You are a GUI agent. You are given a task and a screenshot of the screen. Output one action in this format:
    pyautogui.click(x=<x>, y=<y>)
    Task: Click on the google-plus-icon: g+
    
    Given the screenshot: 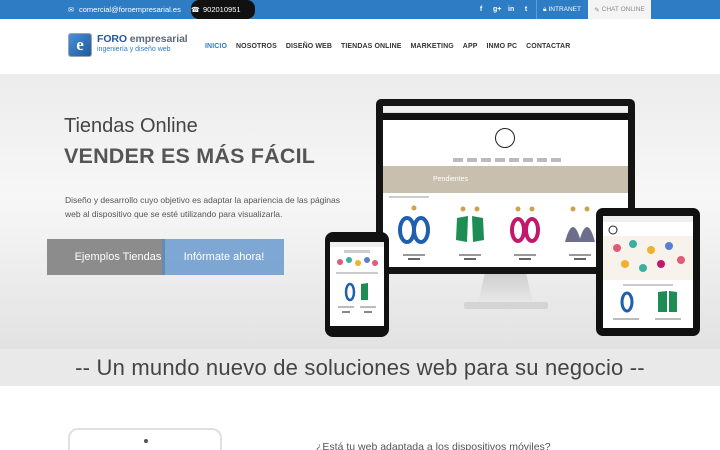 What is the action you would take?
    pyautogui.click(x=497, y=9)
    